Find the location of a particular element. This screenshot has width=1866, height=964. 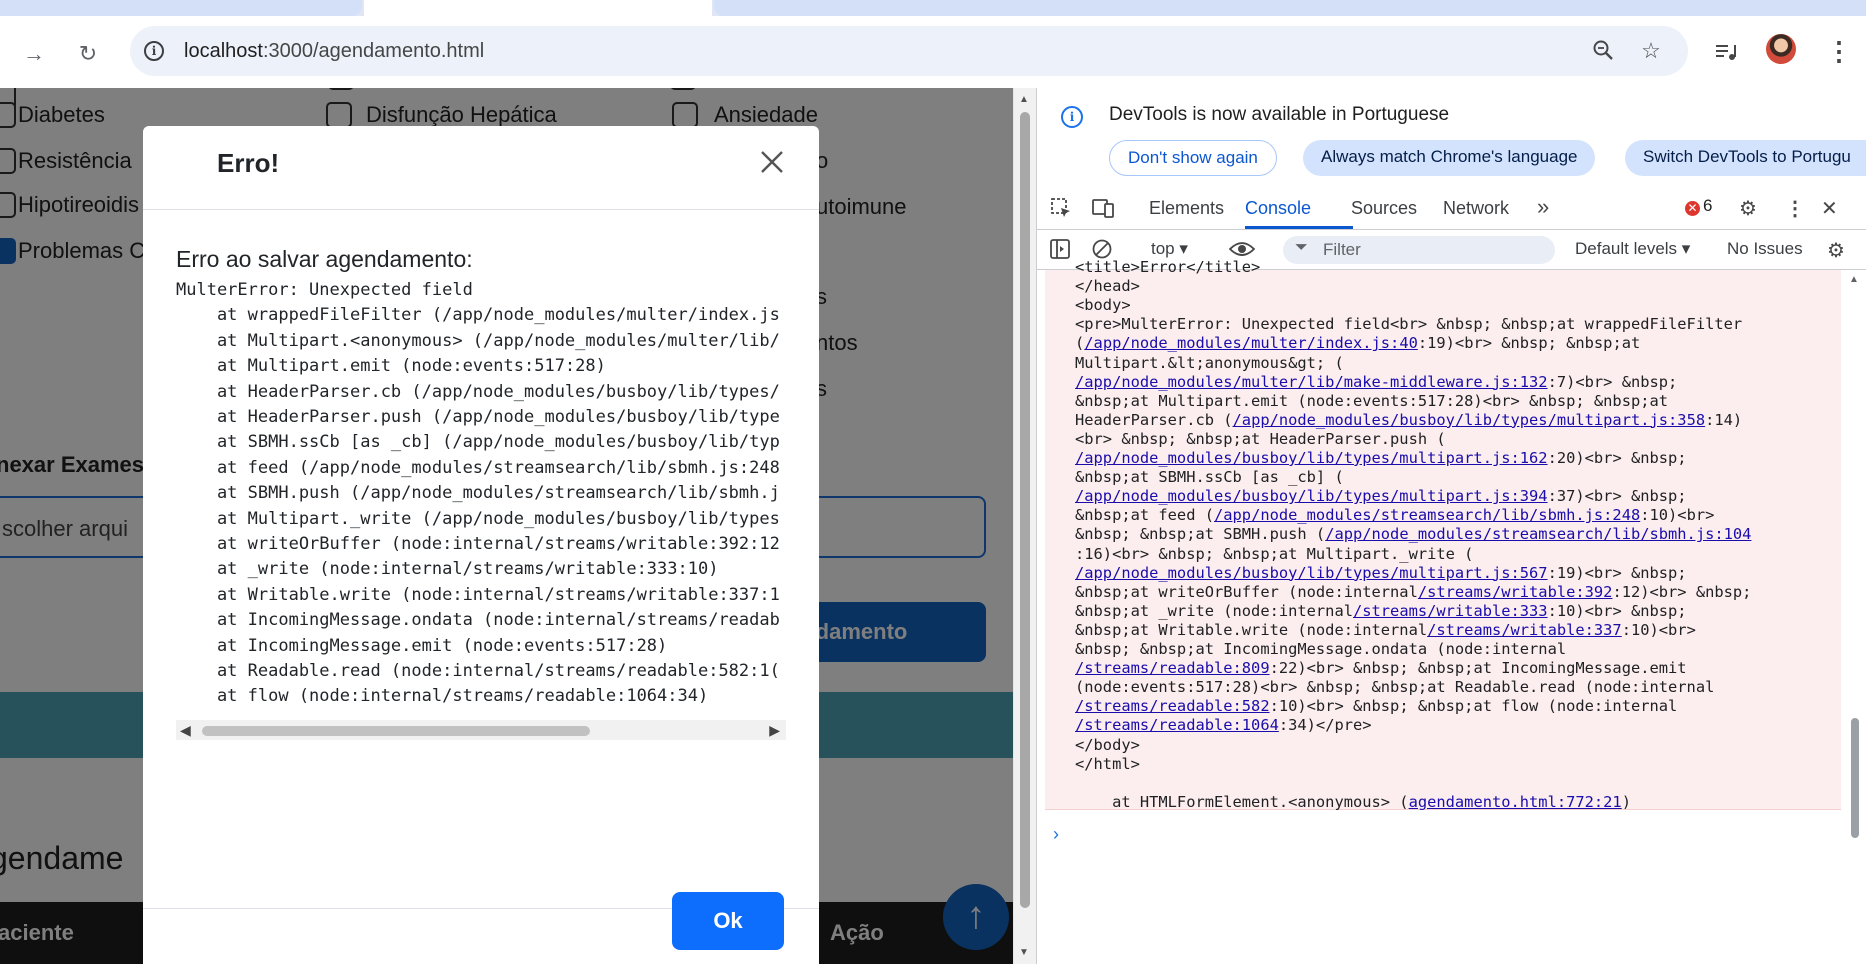

devtools-tab-console: Console is located at coordinates (1278, 208).